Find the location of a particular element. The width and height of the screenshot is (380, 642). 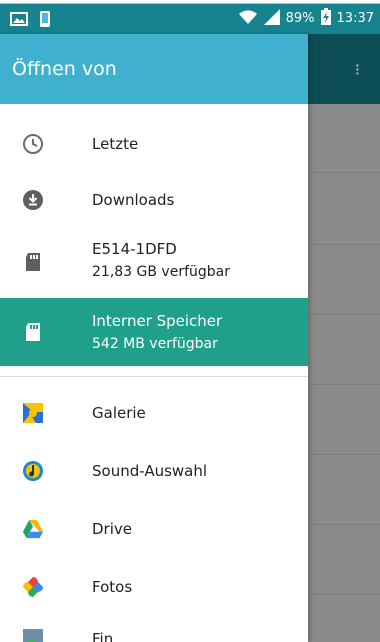

gallery-icon is located at coordinates (33, 413).